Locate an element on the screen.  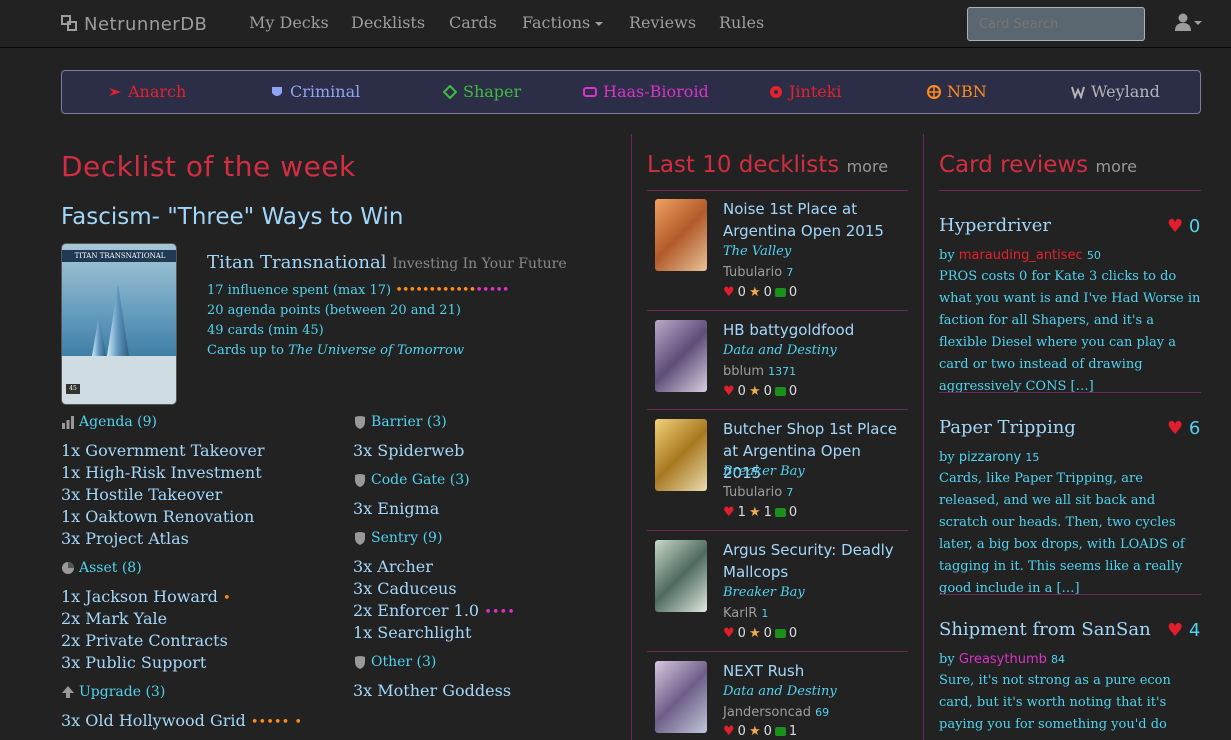
author-name: pizzarony is located at coordinates (990, 457).